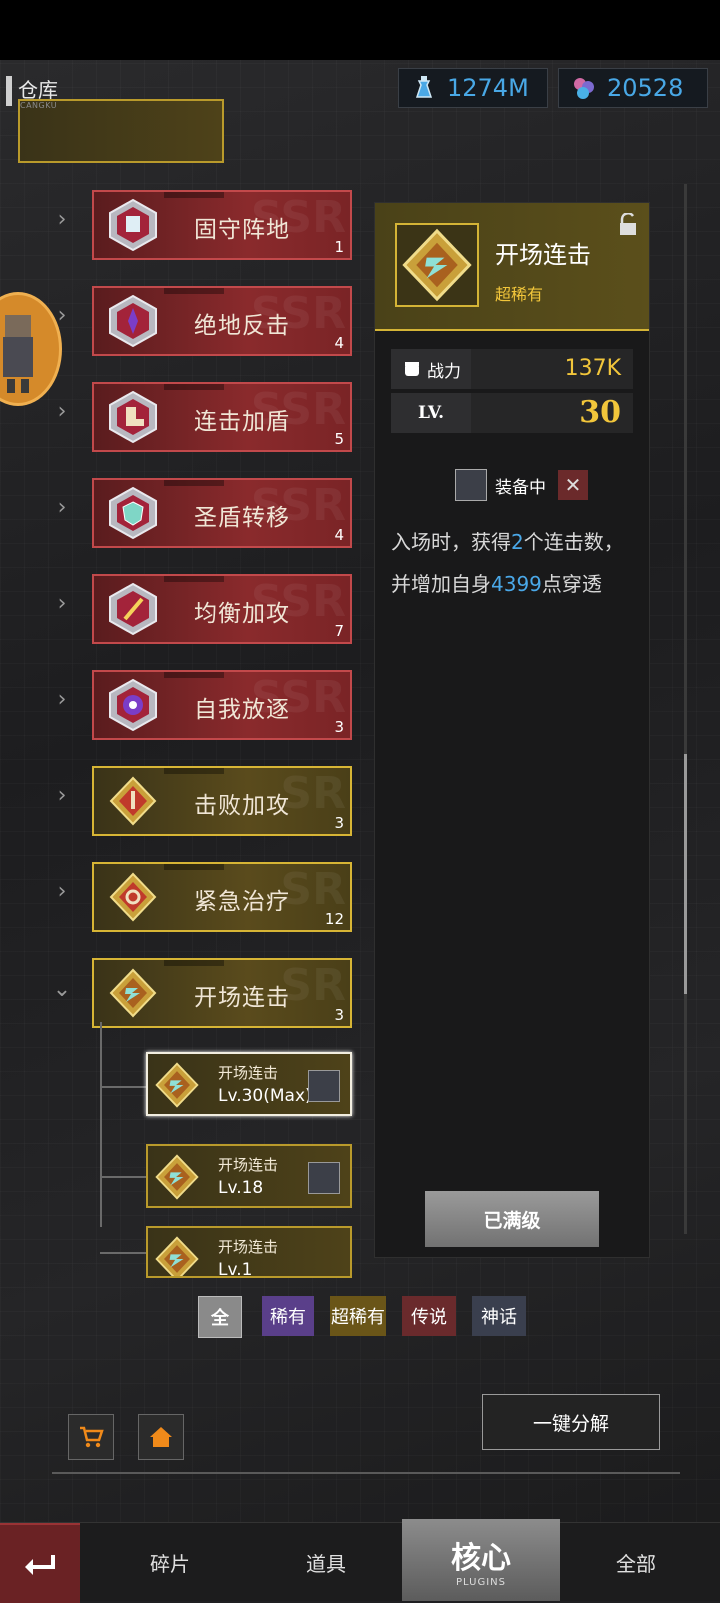 This screenshot has width=720, height=1603. What do you see at coordinates (628, 225) in the screenshot?
I see `unlock-icon` at bounding box center [628, 225].